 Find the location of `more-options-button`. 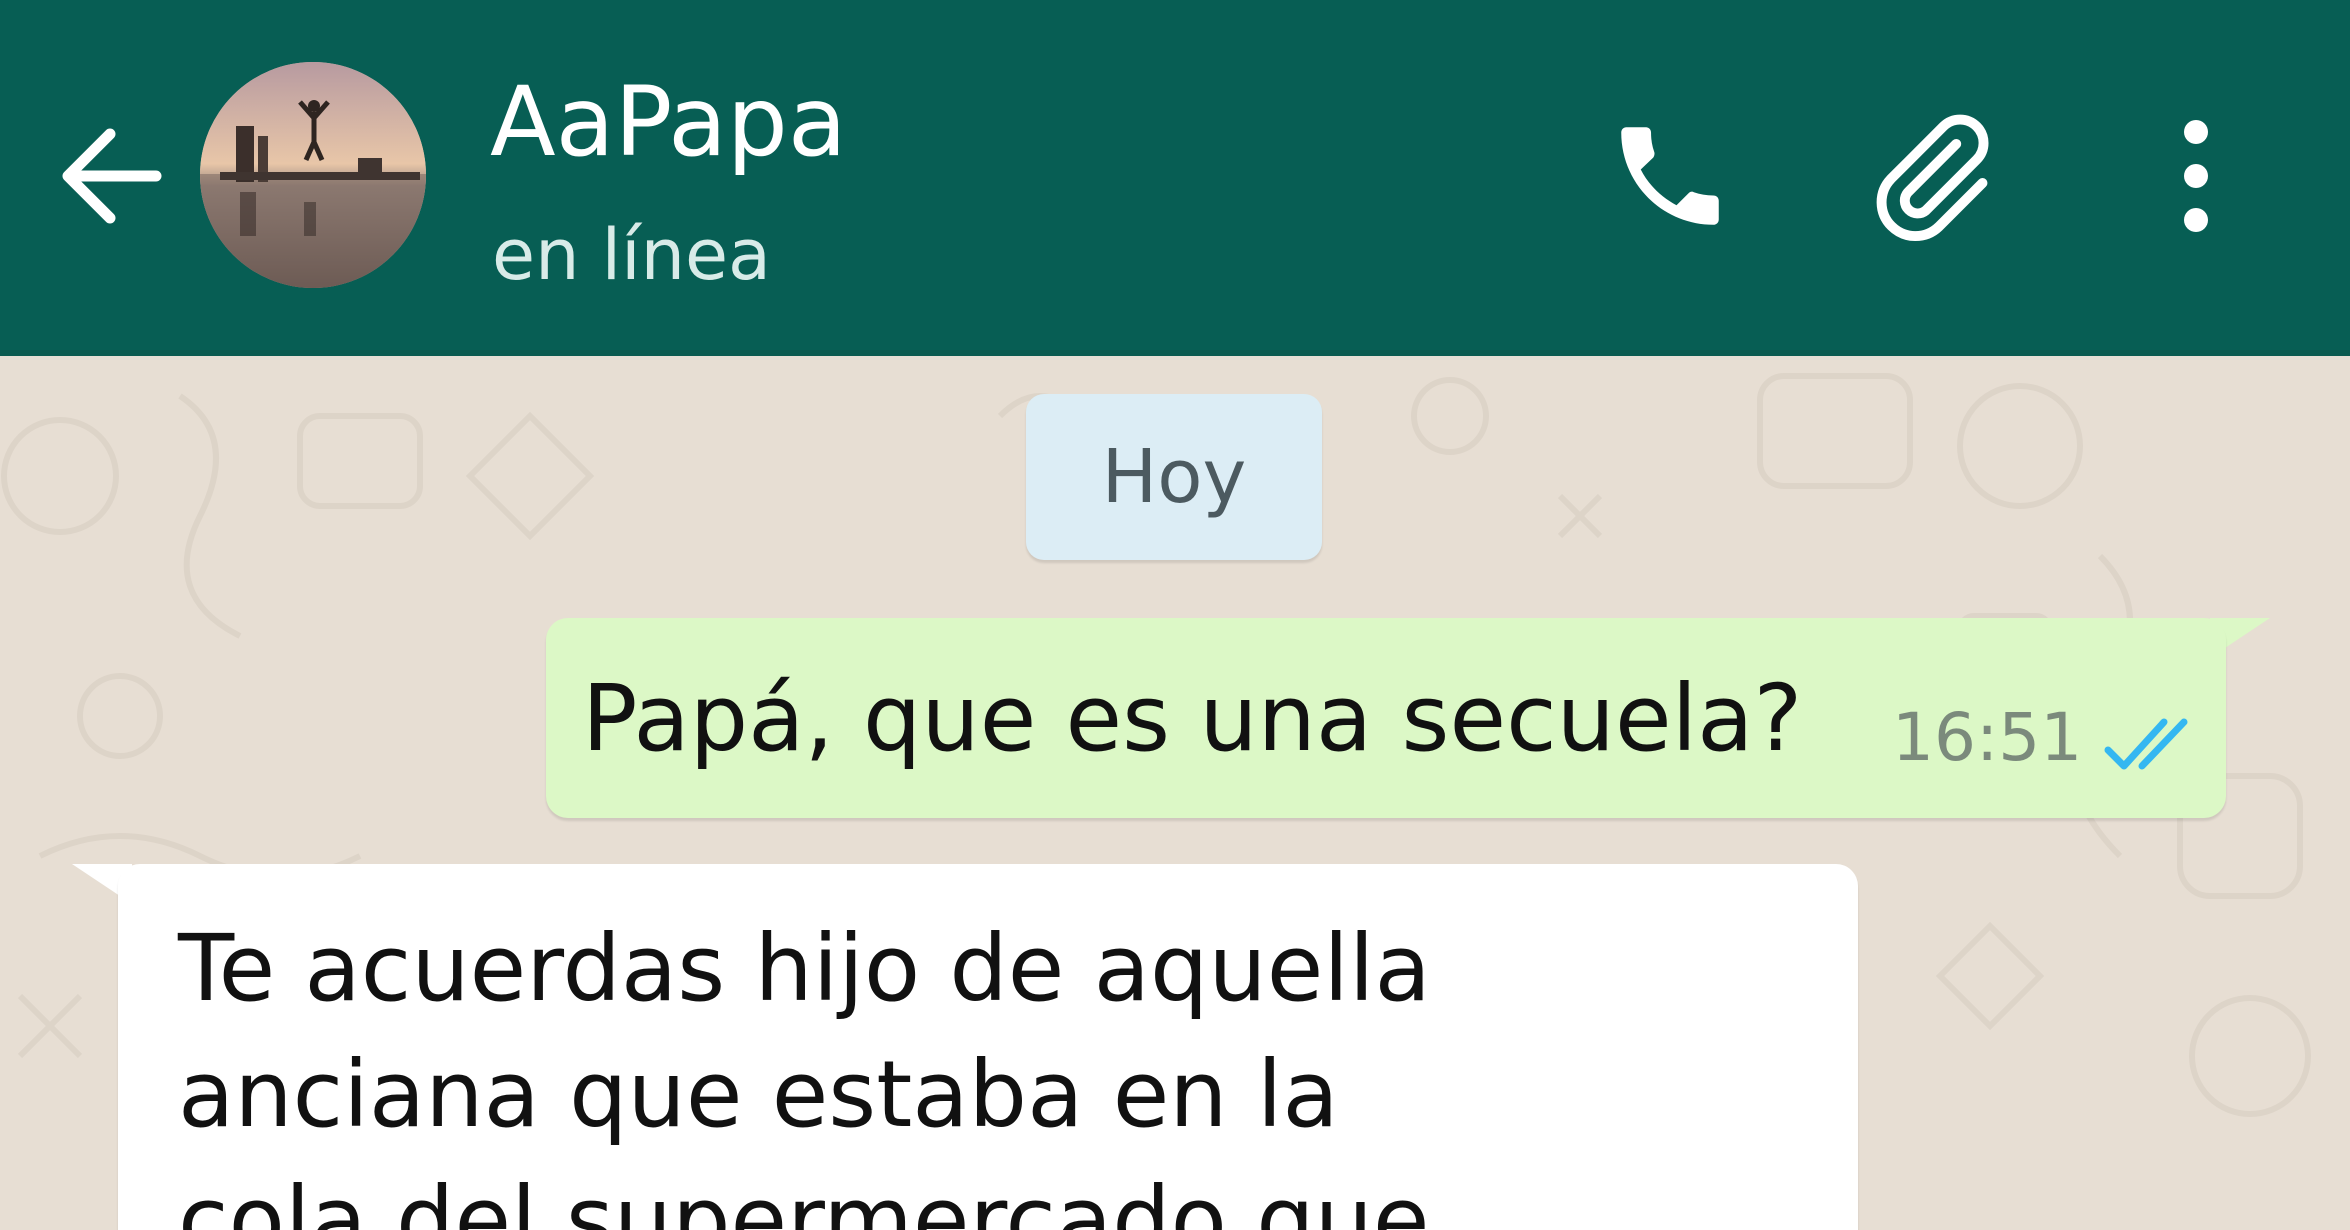

more-options-button is located at coordinates (2196, 176).